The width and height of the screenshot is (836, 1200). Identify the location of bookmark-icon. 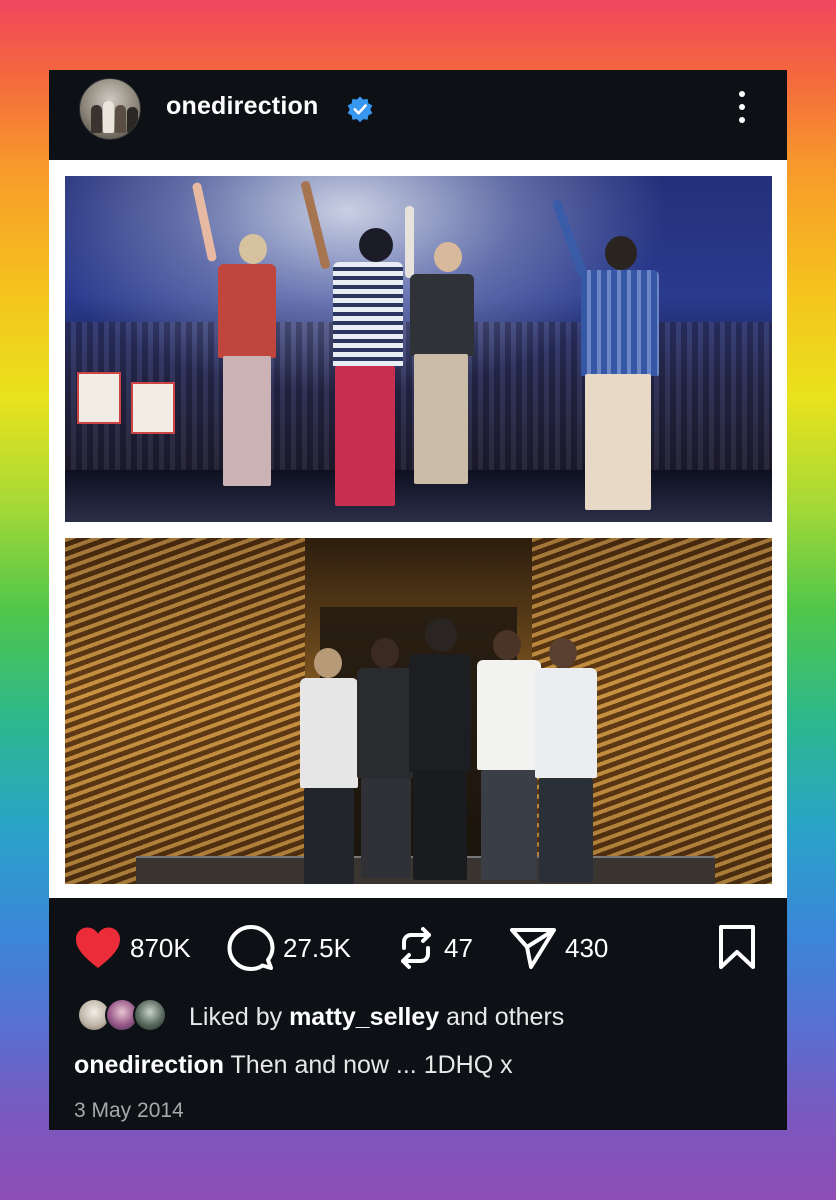
(737, 947).